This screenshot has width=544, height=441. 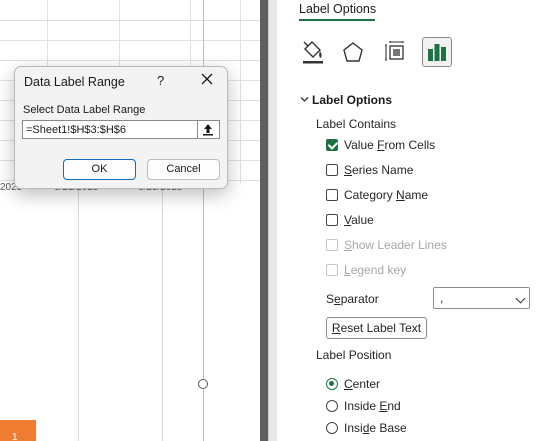 What do you see at coordinates (203, 384) in the screenshot?
I see `chart-resize-handle` at bounding box center [203, 384].